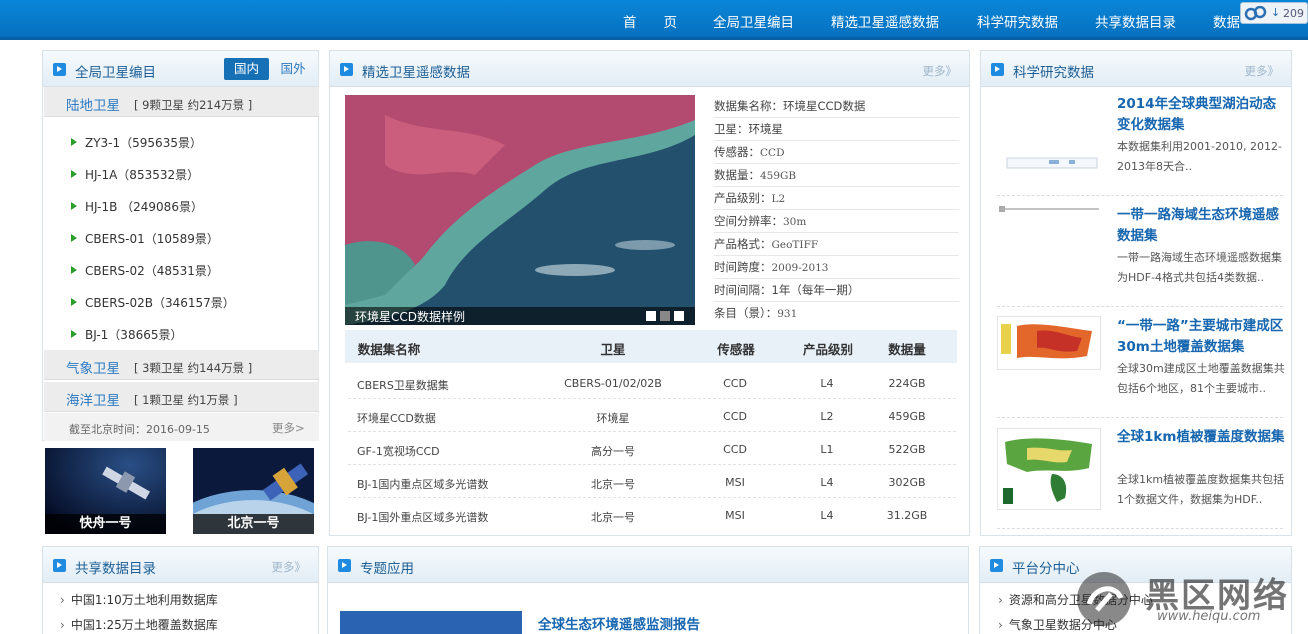 The height and width of the screenshot is (634, 1308). What do you see at coordinates (743, 290) in the screenshot?
I see `info-label: 时间间隔：` at bounding box center [743, 290].